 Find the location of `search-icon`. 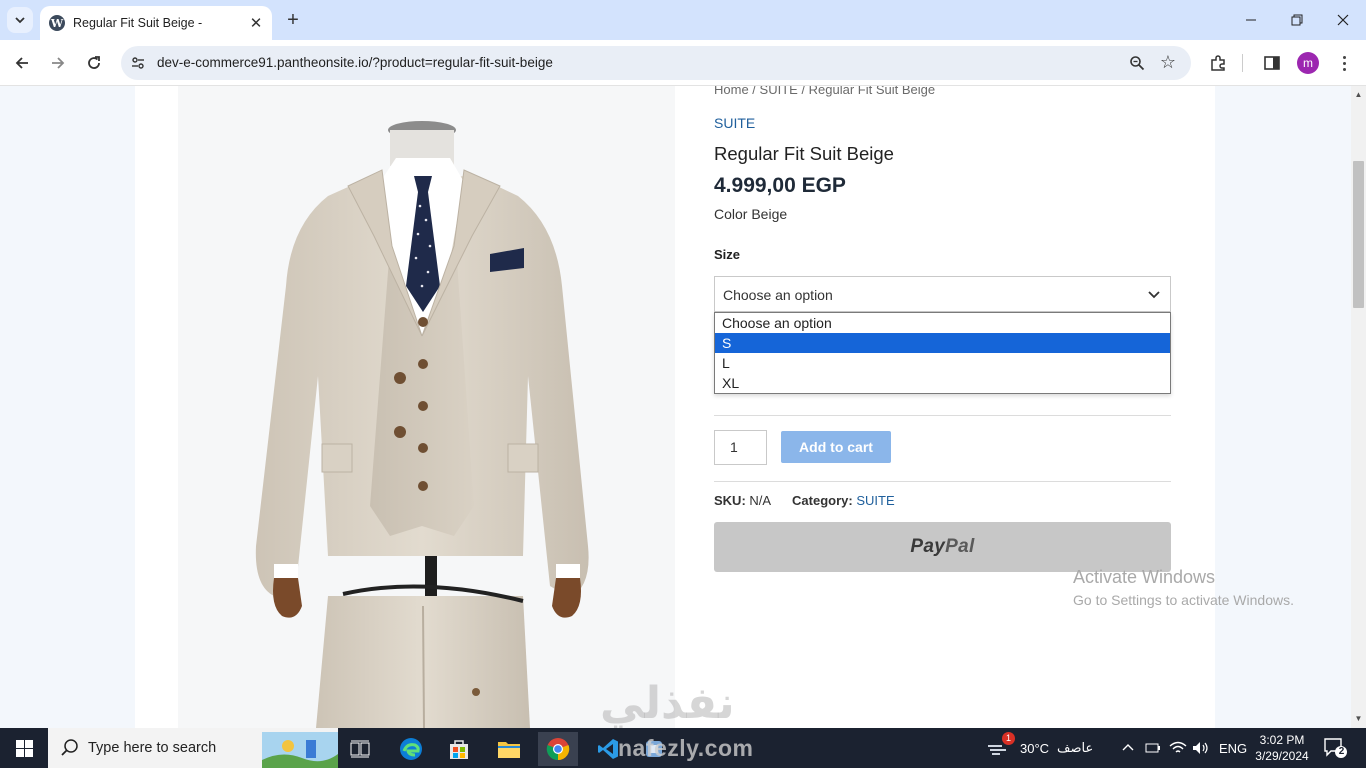

search-icon is located at coordinates (69, 747).